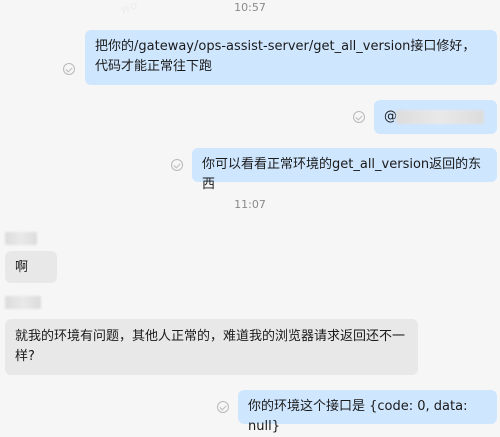  I want to click on message-outgoing: @, so click(435, 117).